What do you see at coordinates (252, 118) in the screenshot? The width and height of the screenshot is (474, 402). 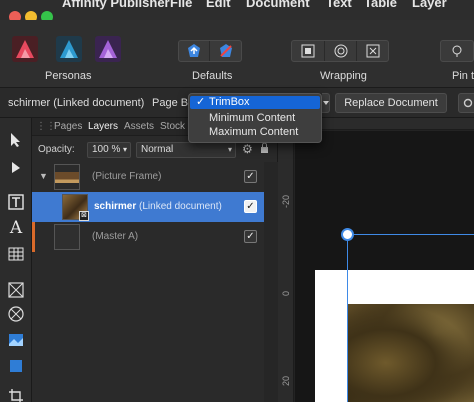 I see `menu-option-label: Minimum Content` at bounding box center [252, 118].